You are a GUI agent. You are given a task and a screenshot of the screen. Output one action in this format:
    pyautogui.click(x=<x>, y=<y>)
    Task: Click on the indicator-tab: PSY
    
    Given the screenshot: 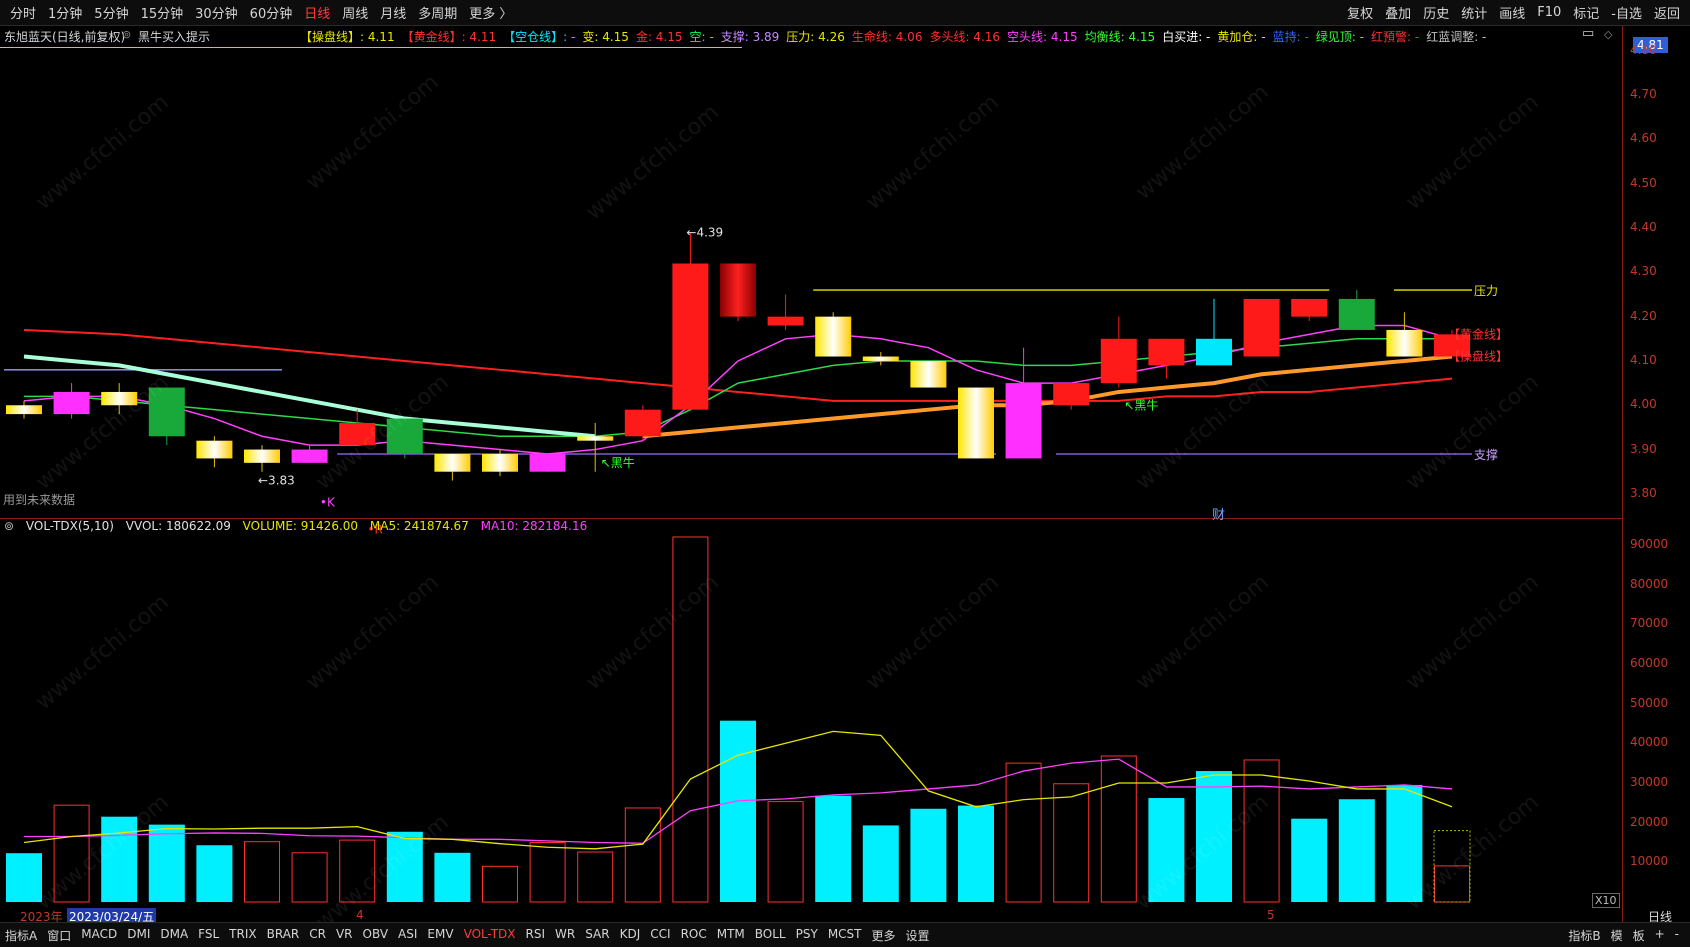 What is the action you would take?
    pyautogui.click(x=807, y=935)
    